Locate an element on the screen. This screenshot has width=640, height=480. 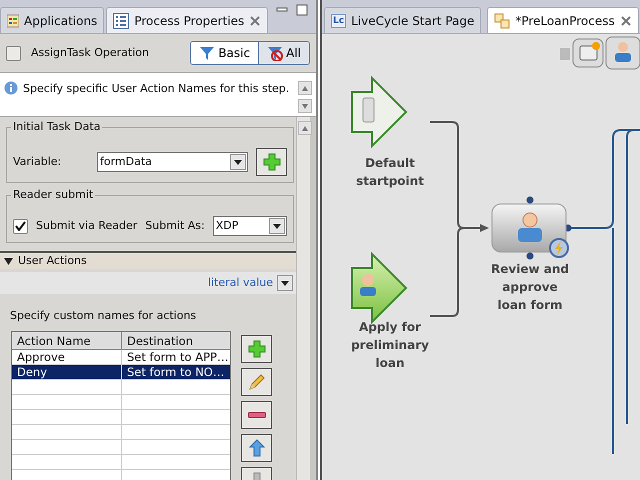
panel-tab: Applications is located at coordinates (52, 20).